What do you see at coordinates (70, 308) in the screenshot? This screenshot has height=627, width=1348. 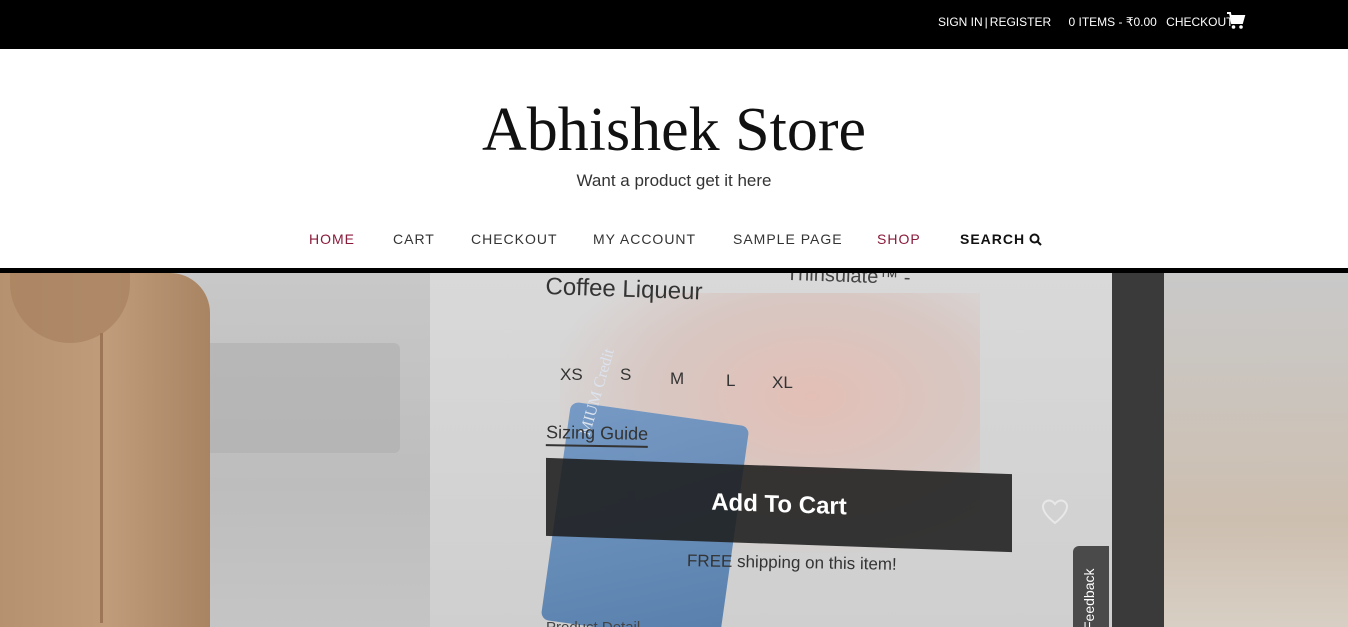 I see `coat-hood` at bounding box center [70, 308].